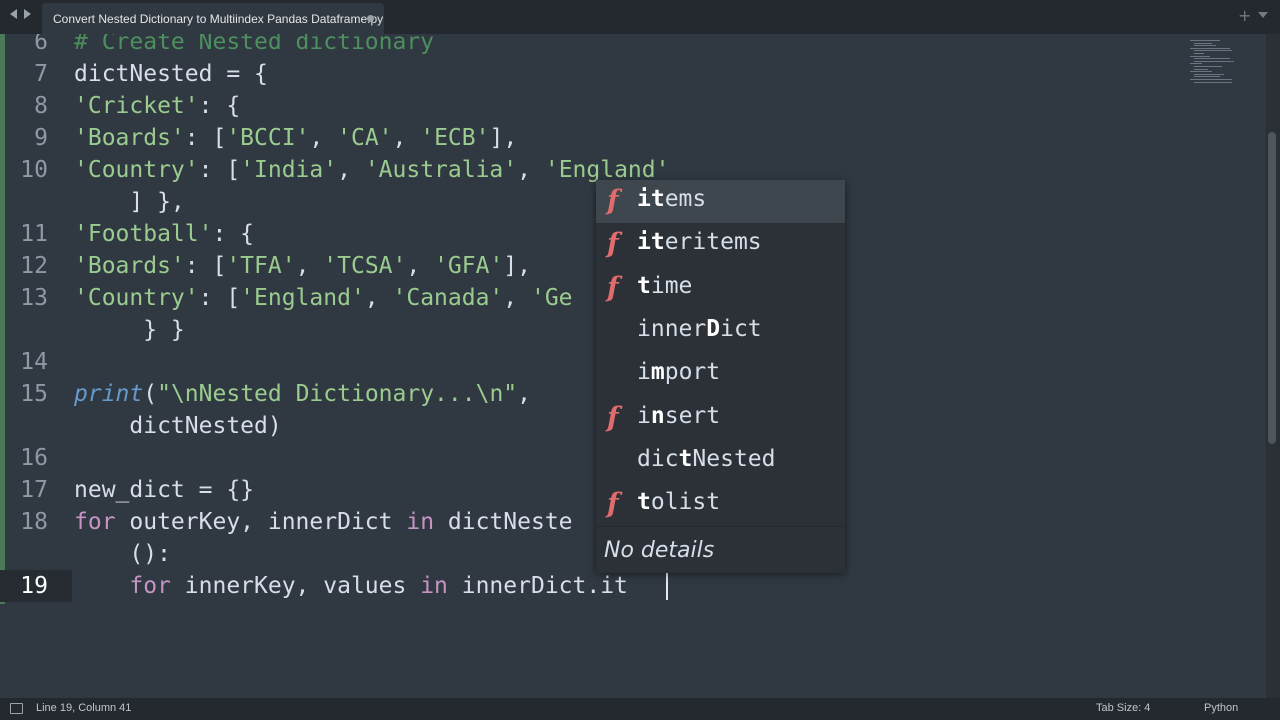 The width and height of the screenshot is (1280, 720). I want to click on code-token: 'Country', so click(136, 170).